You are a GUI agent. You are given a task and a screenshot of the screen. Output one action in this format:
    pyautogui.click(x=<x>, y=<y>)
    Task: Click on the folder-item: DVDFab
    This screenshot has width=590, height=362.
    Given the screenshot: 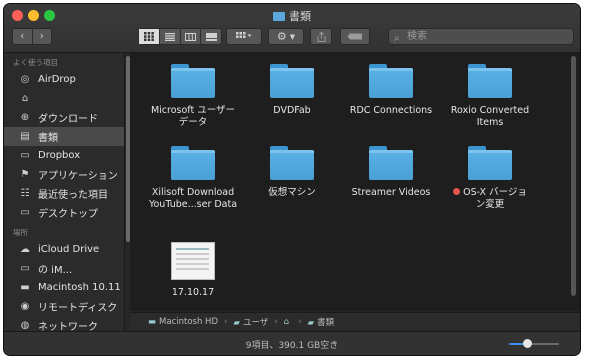 What is the action you would take?
    pyautogui.click(x=292, y=90)
    